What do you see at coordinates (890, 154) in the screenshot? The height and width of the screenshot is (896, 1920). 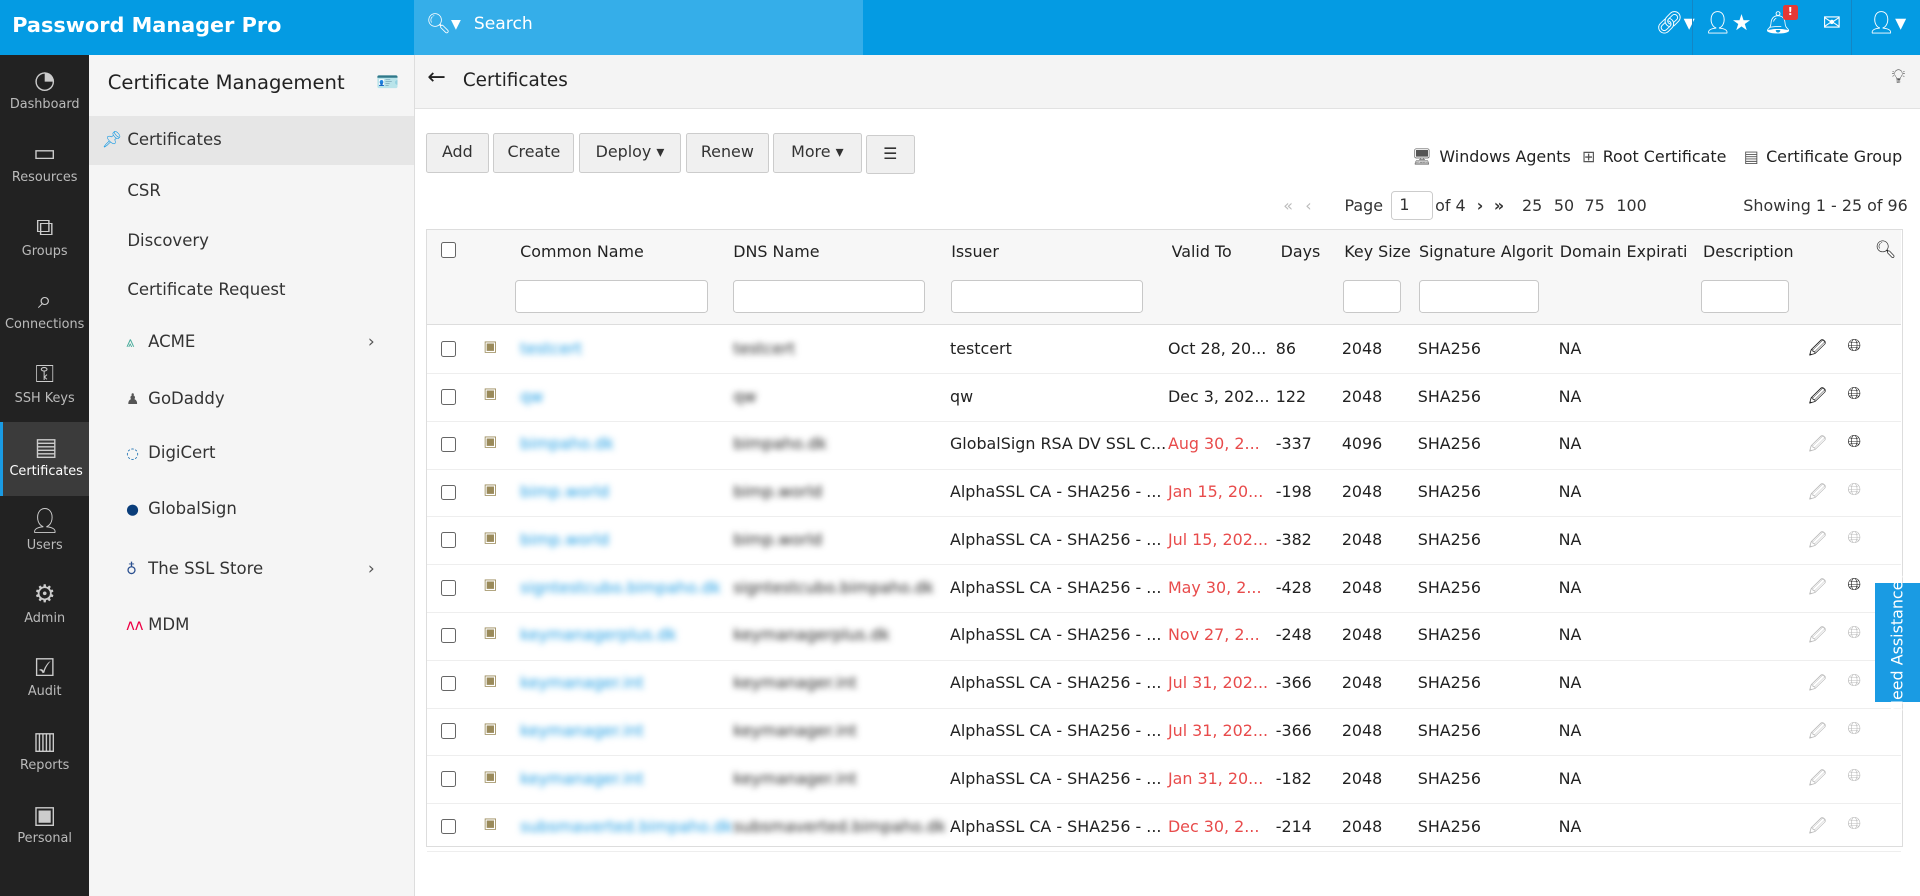 I see `list-view-button: ☰` at bounding box center [890, 154].